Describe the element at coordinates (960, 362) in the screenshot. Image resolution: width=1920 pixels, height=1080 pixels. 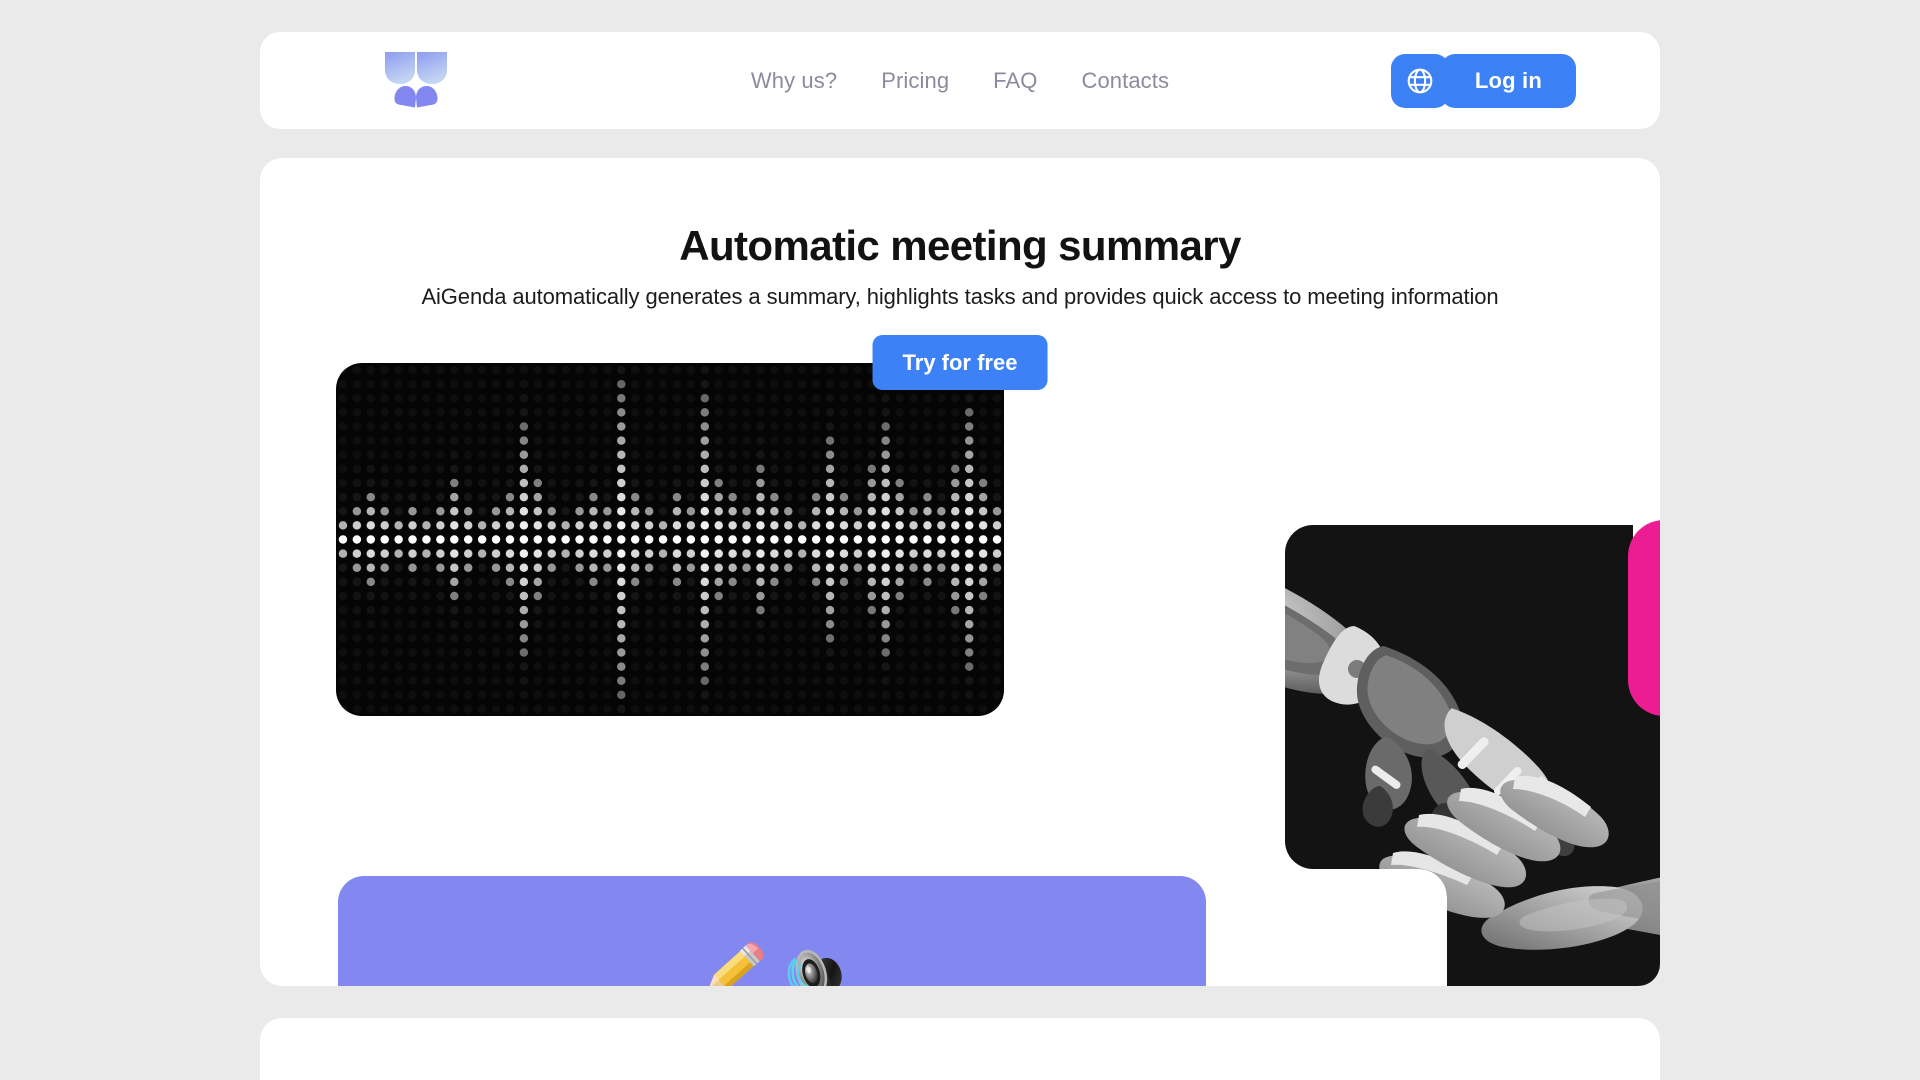
I see `try-for-free-button: Try for free` at that location.